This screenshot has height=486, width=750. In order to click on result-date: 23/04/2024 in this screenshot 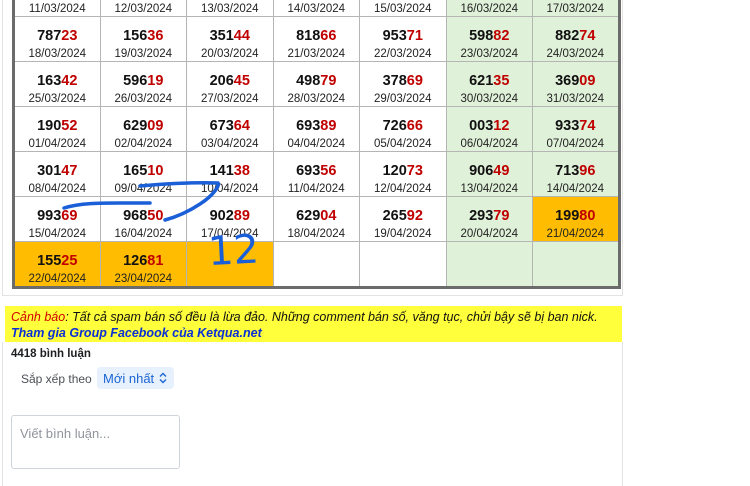, I will do `click(143, 279)`.